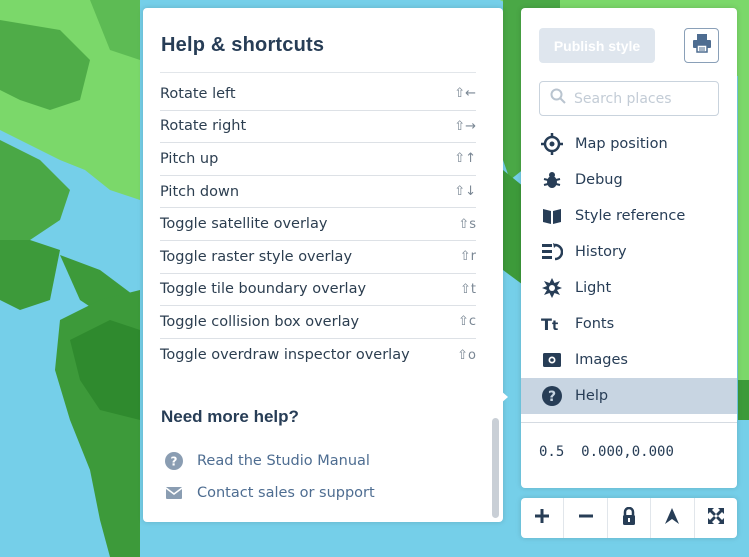 The height and width of the screenshot is (557, 749). I want to click on help-icon: ?, so click(552, 396).